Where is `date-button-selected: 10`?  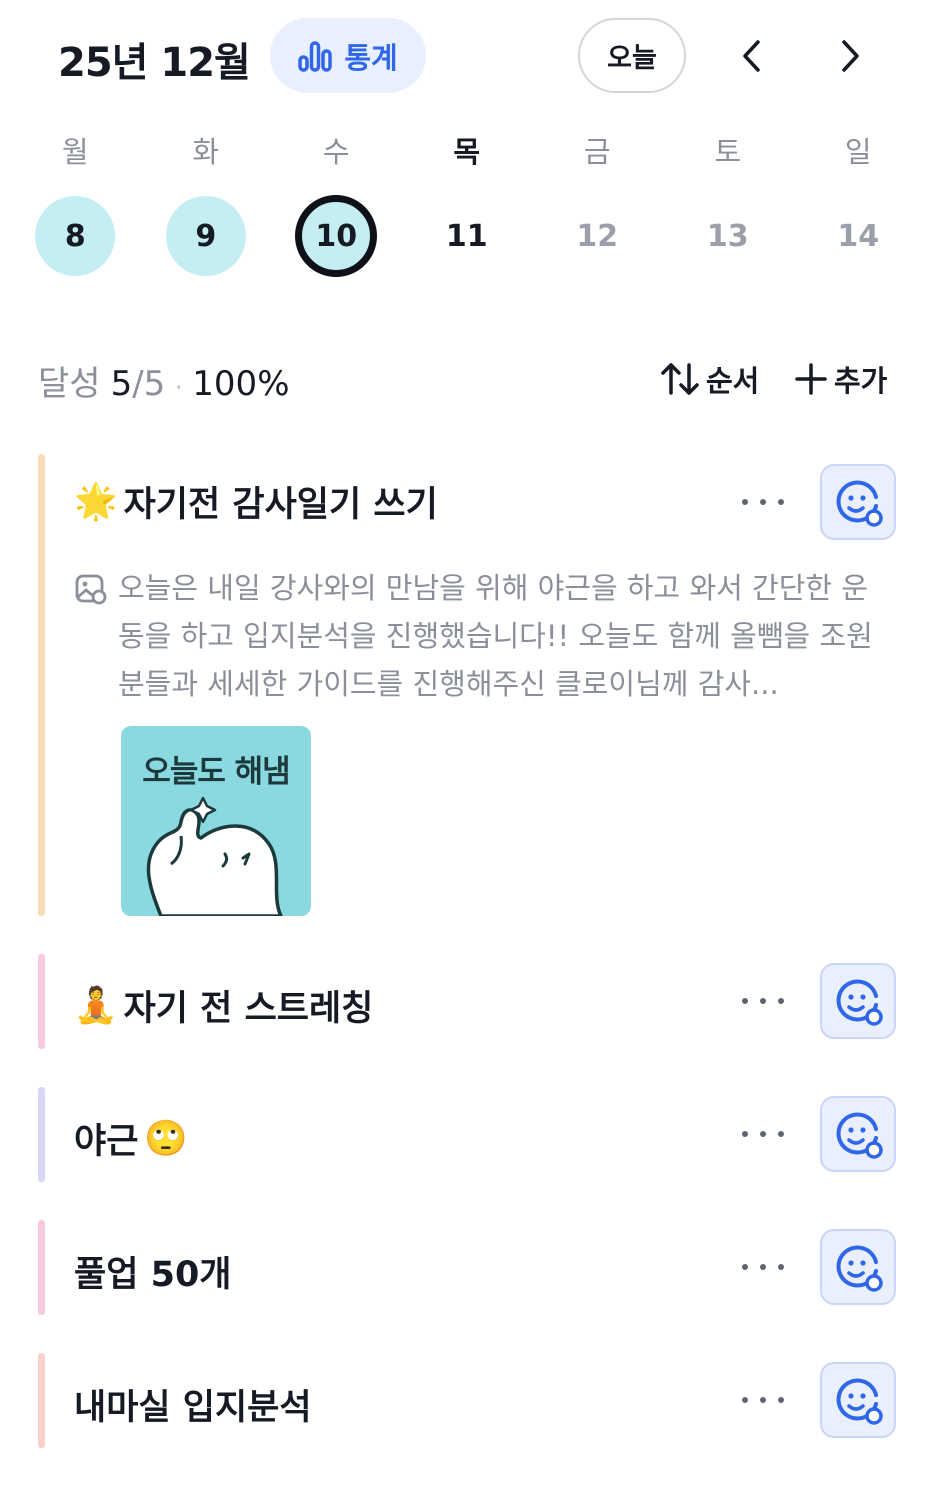
date-button-selected: 10 is located at coordinates (336, 236).